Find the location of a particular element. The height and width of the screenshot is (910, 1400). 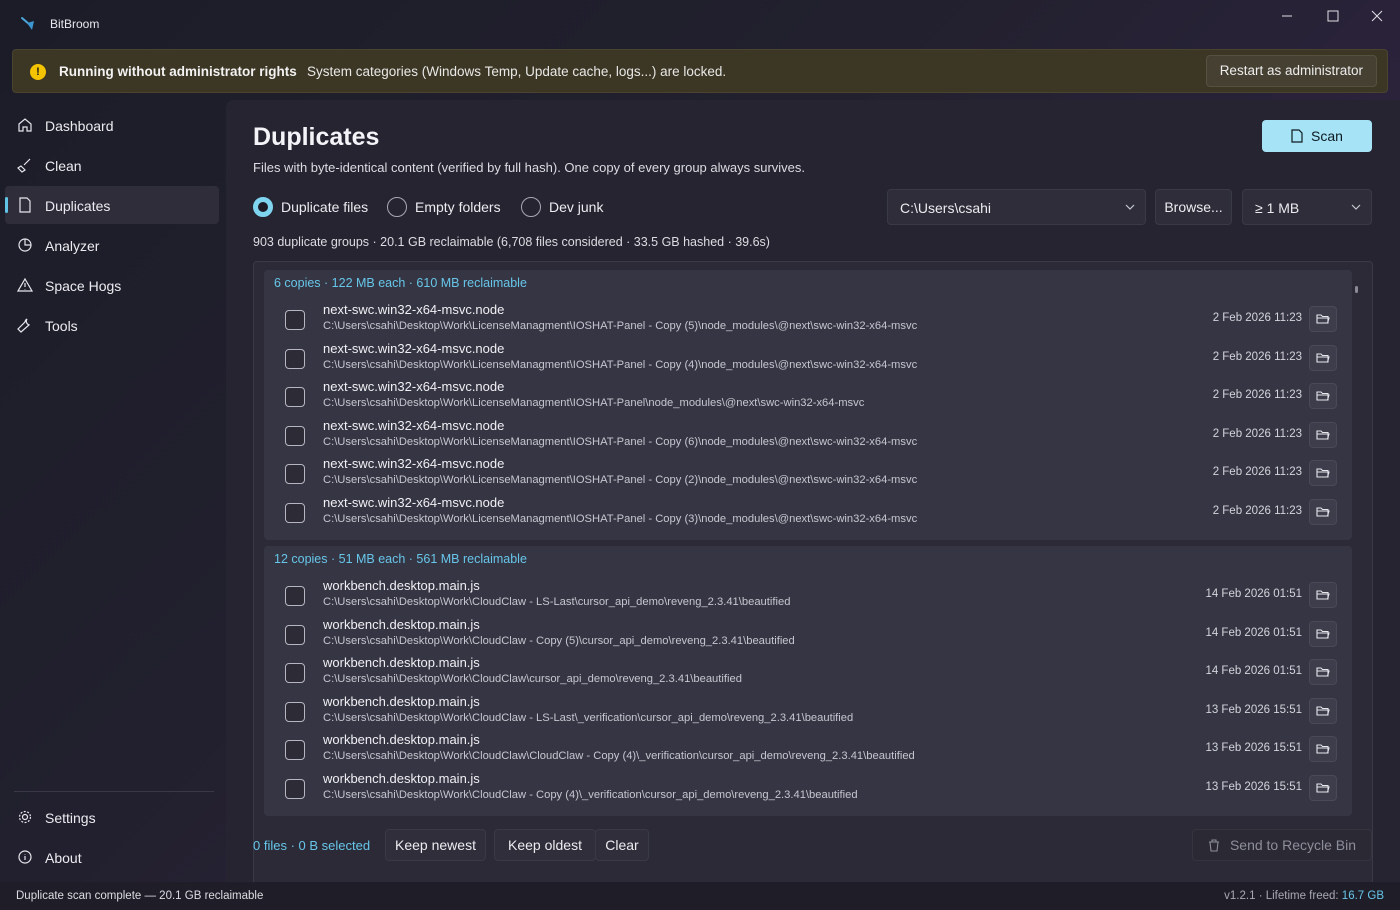

scan-button: Scan is located at coordinates (1317, 136).